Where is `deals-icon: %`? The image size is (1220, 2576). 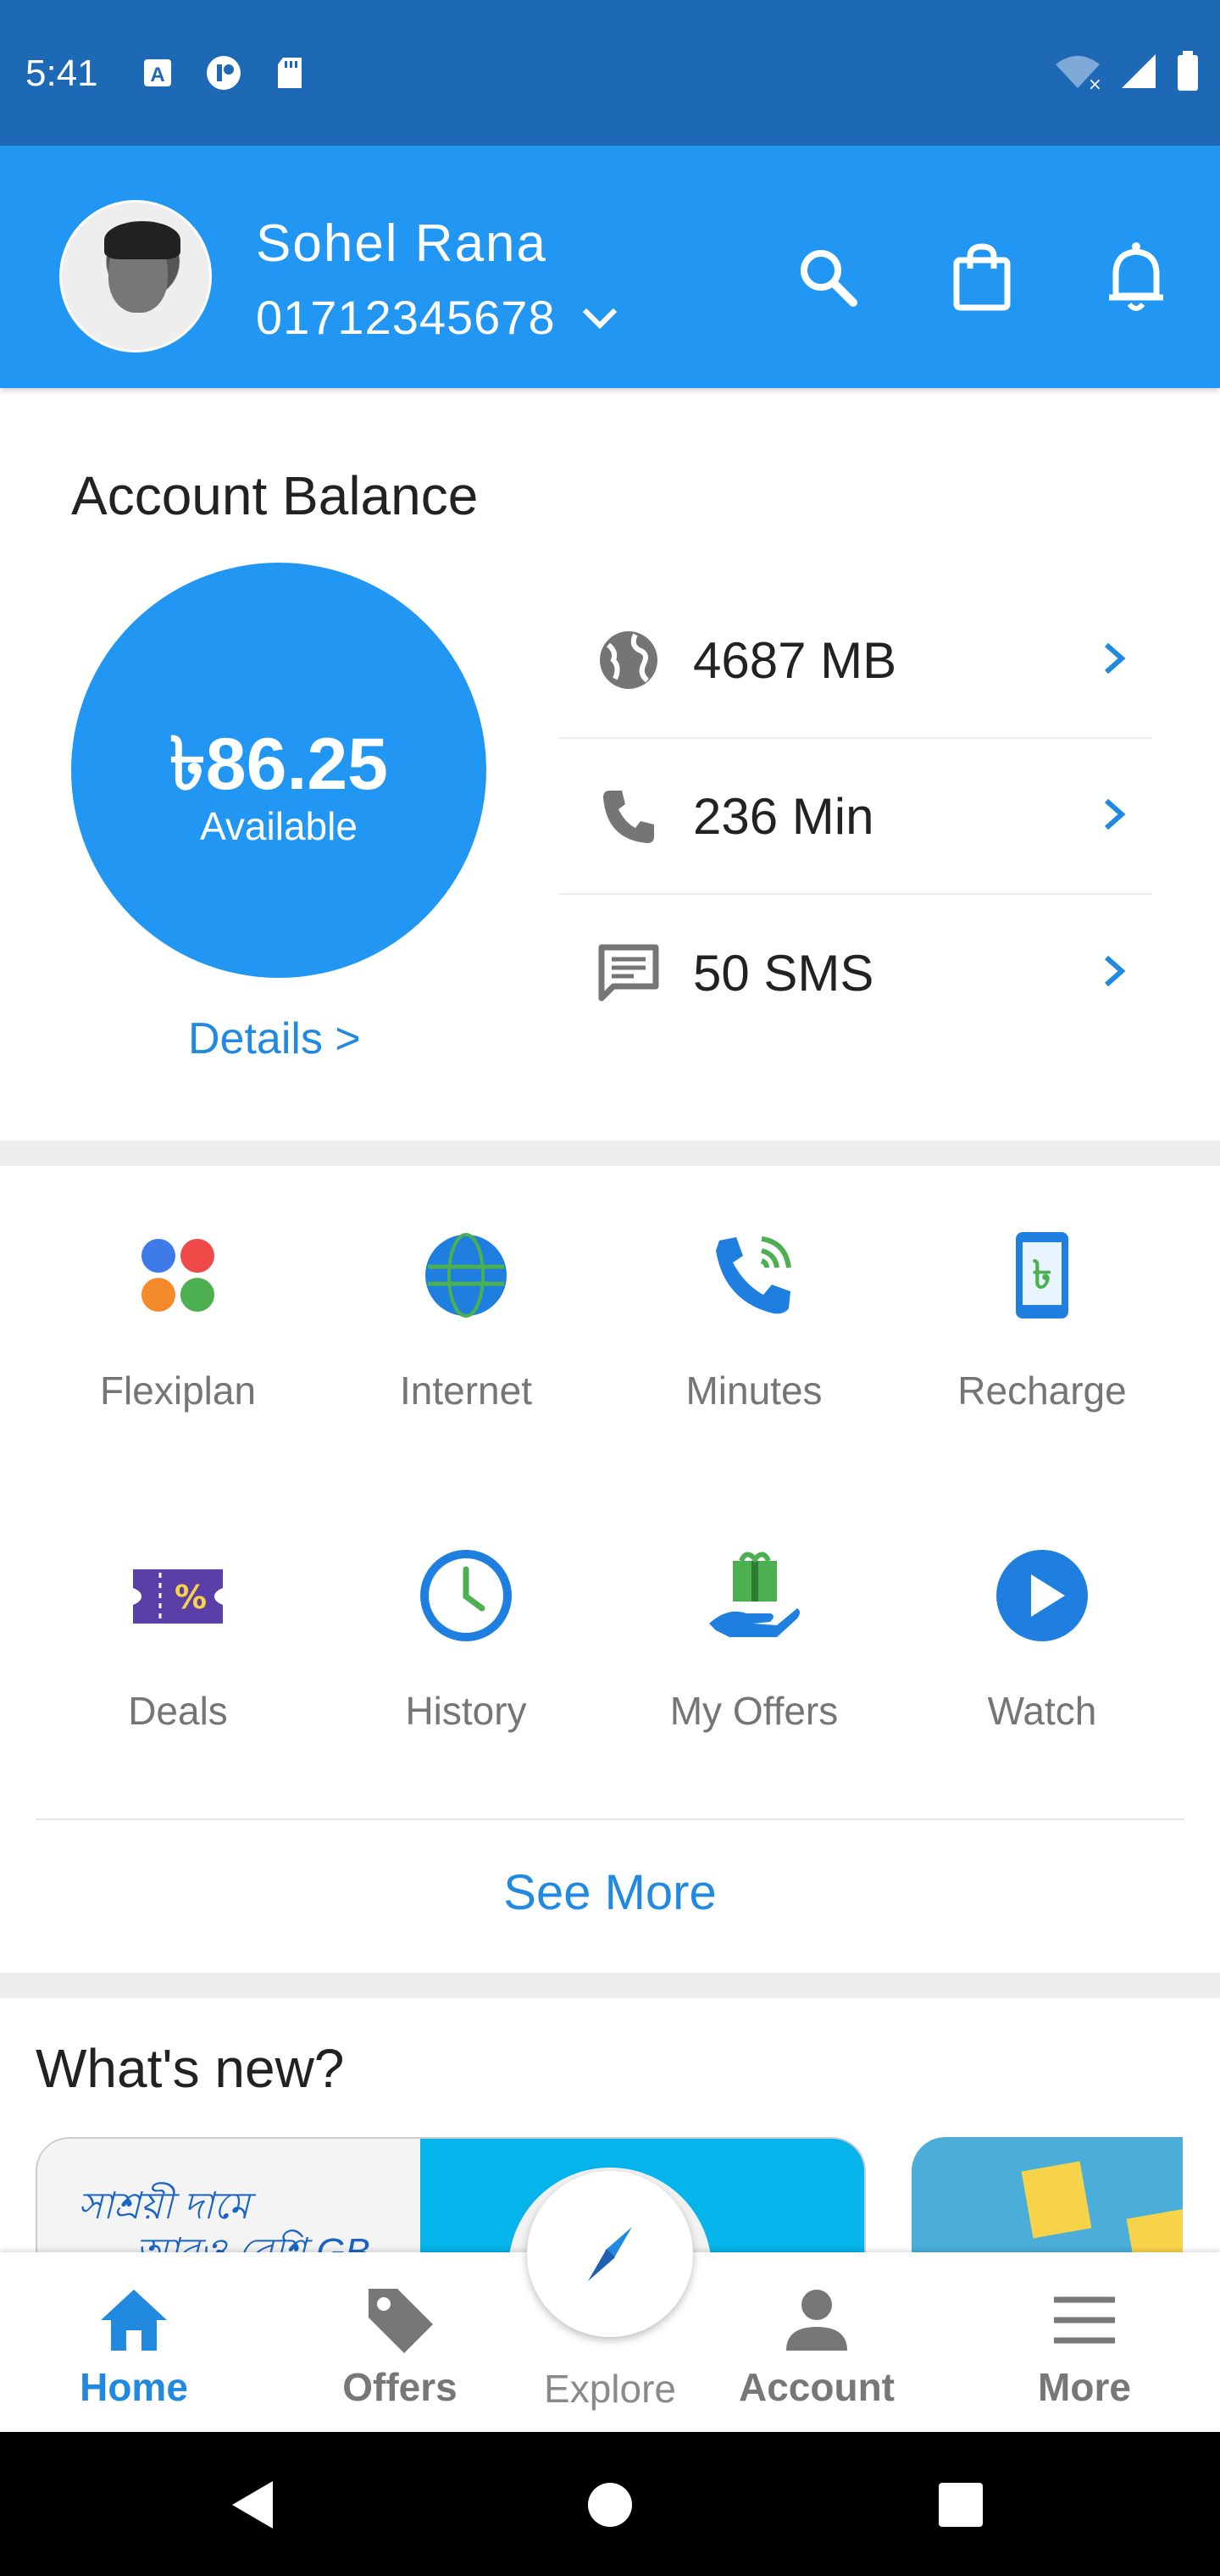 deals-icon: % is located at coordinates (178, 1596).